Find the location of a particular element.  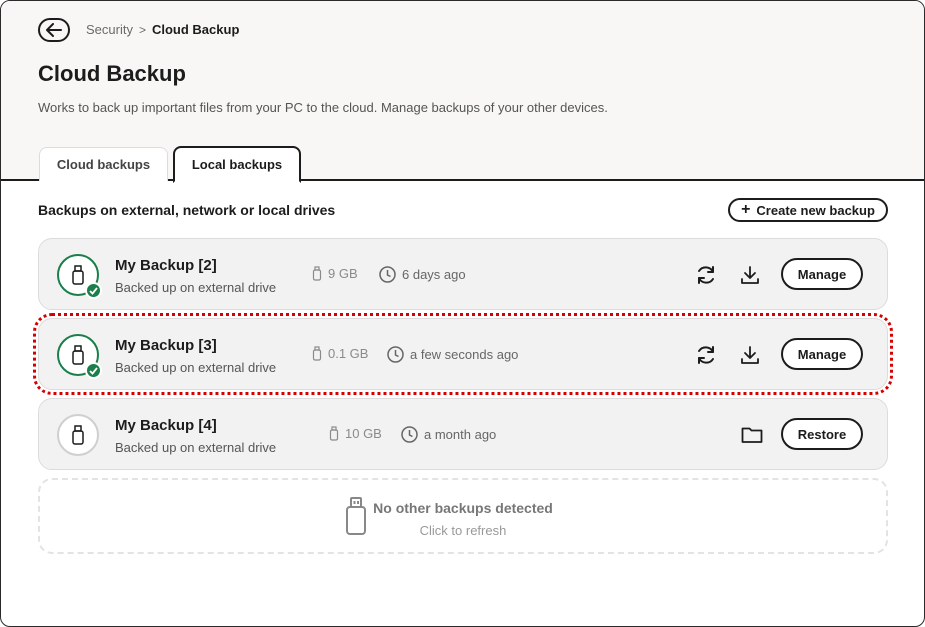

backup-name: My Backup [3] is located at coordinates (166, 345).